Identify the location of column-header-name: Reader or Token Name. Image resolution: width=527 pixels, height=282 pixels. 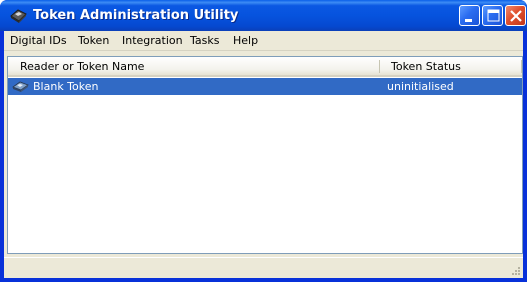
(82, 66).